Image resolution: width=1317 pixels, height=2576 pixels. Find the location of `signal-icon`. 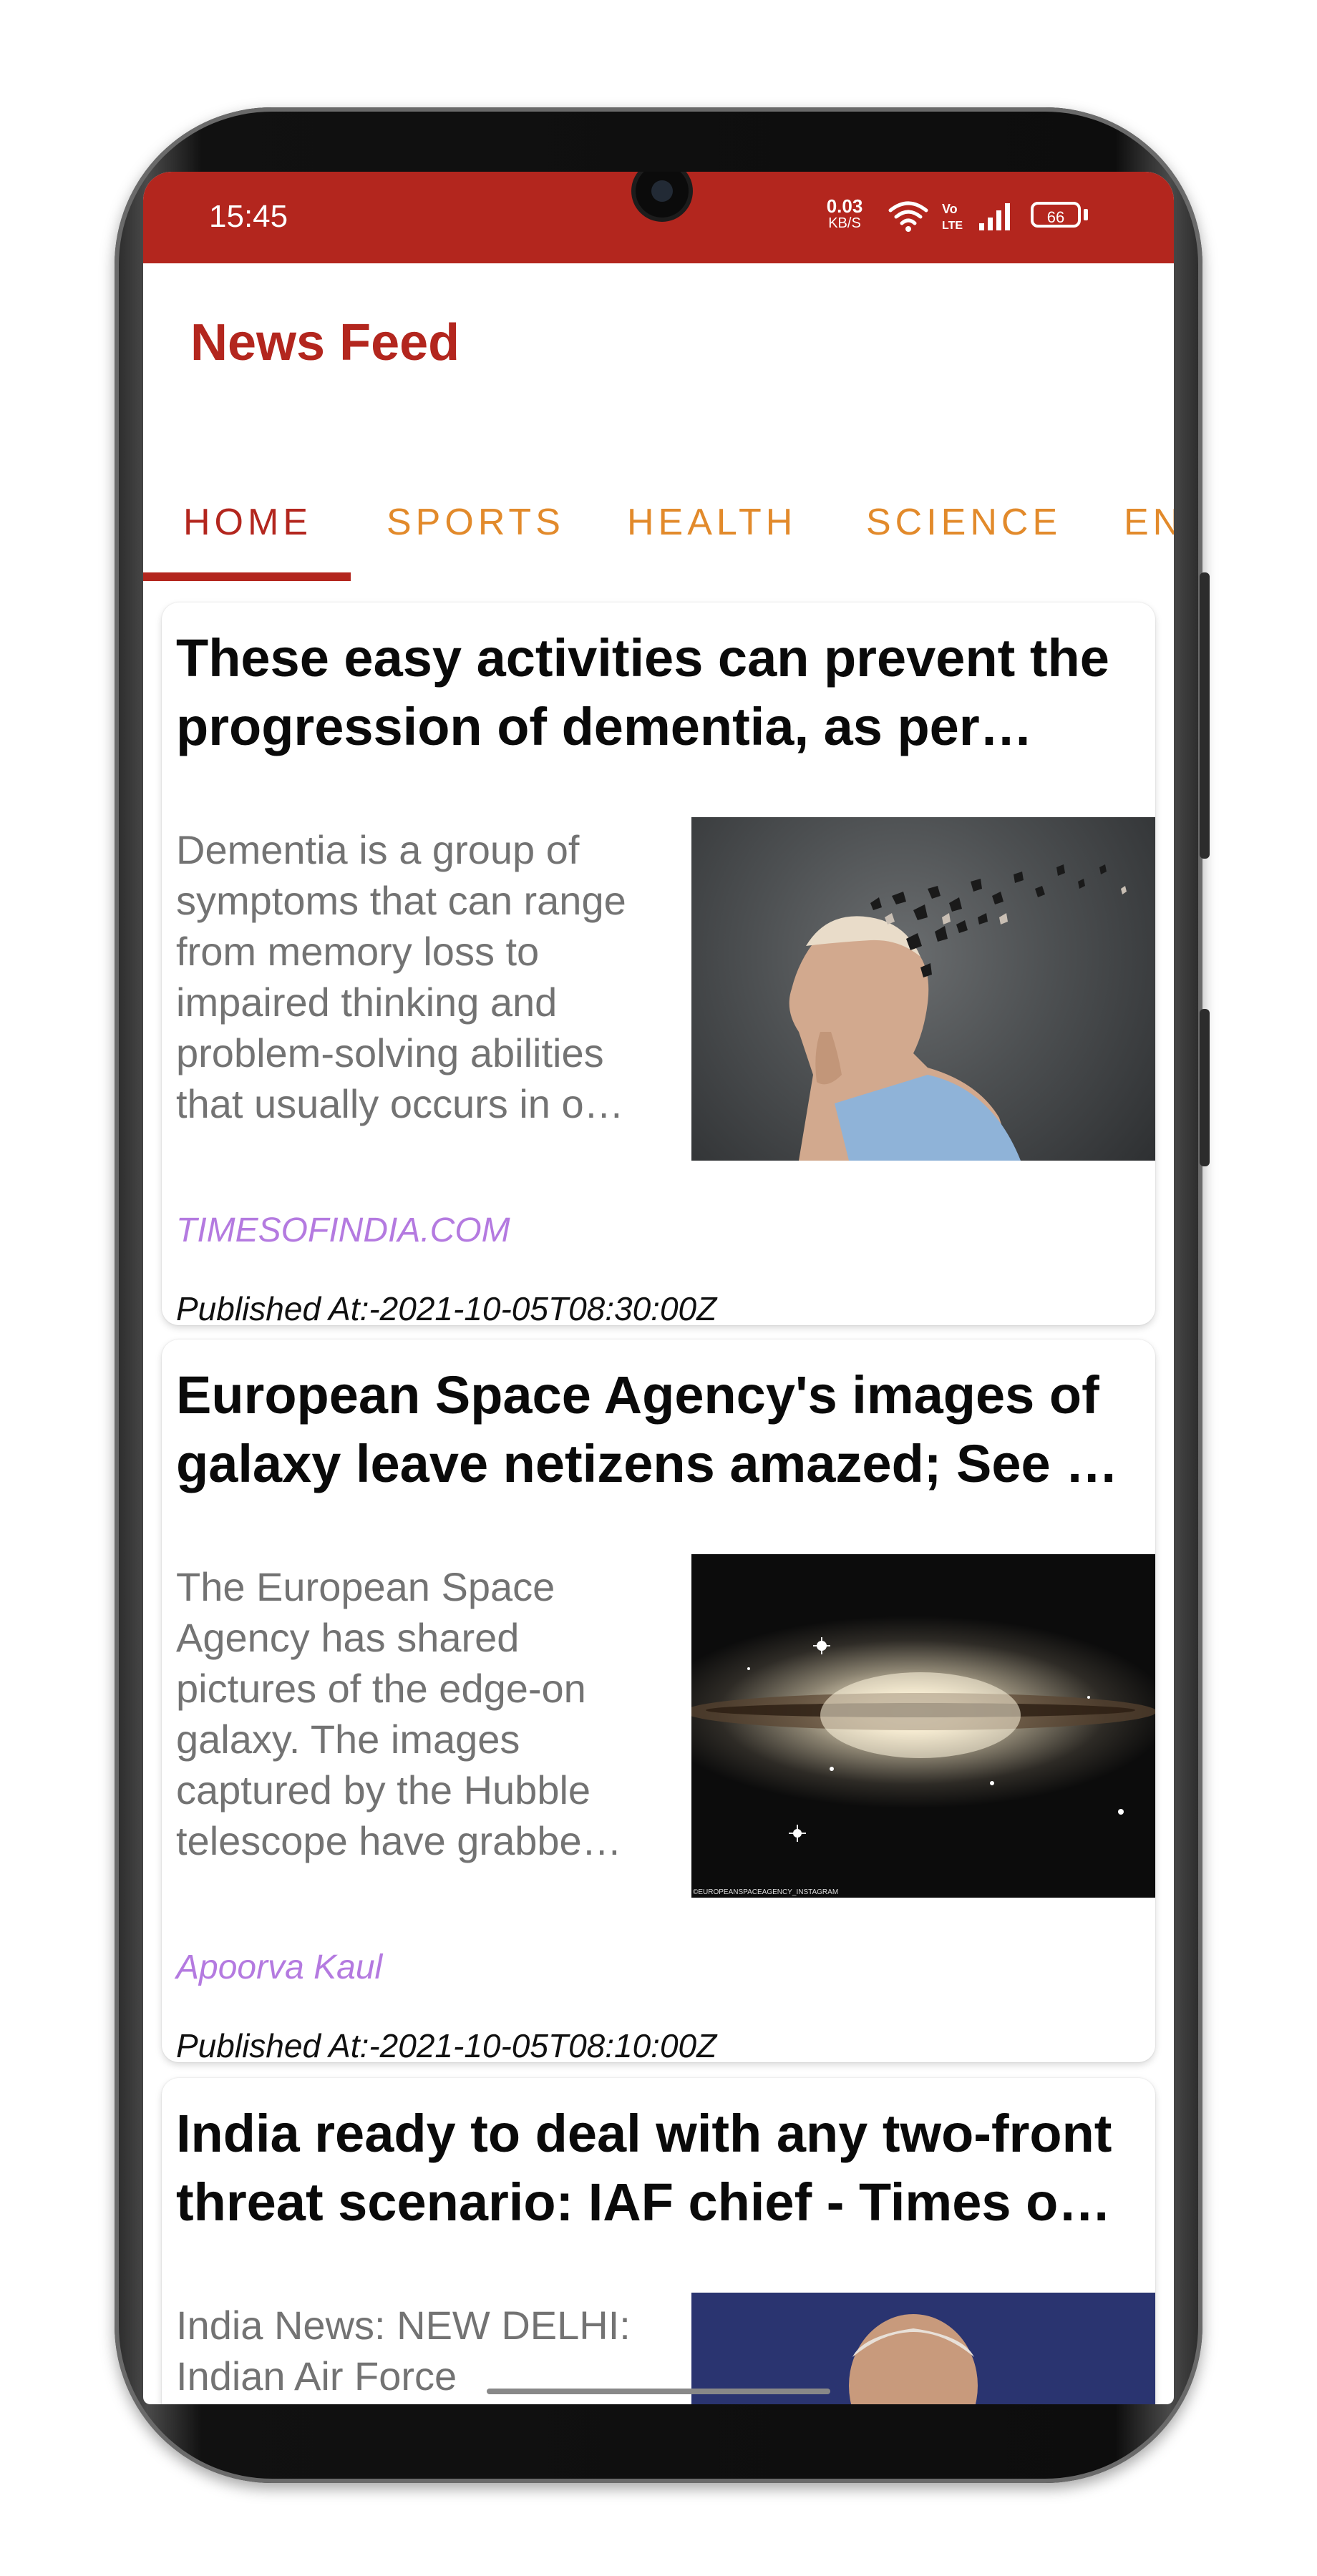

signal-icon is located at coordinates (994, 217).